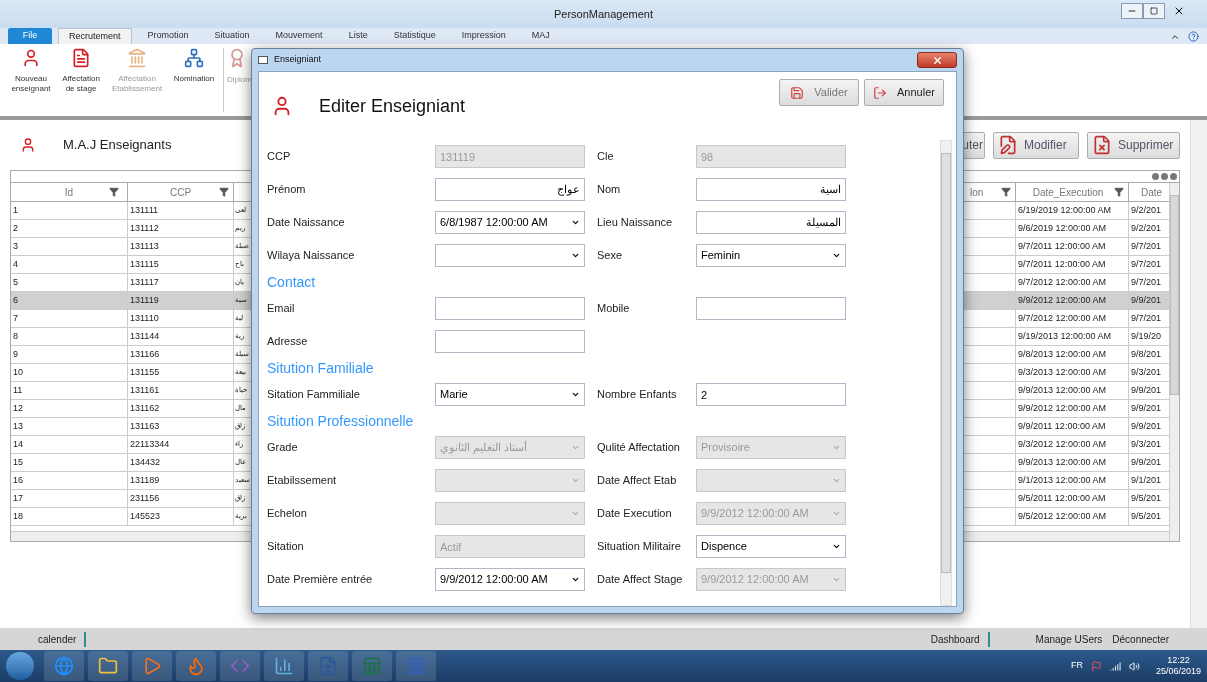 This screenshot has height=682, width=1207. I want to click on table-cell: 131115, so click(181, 264).